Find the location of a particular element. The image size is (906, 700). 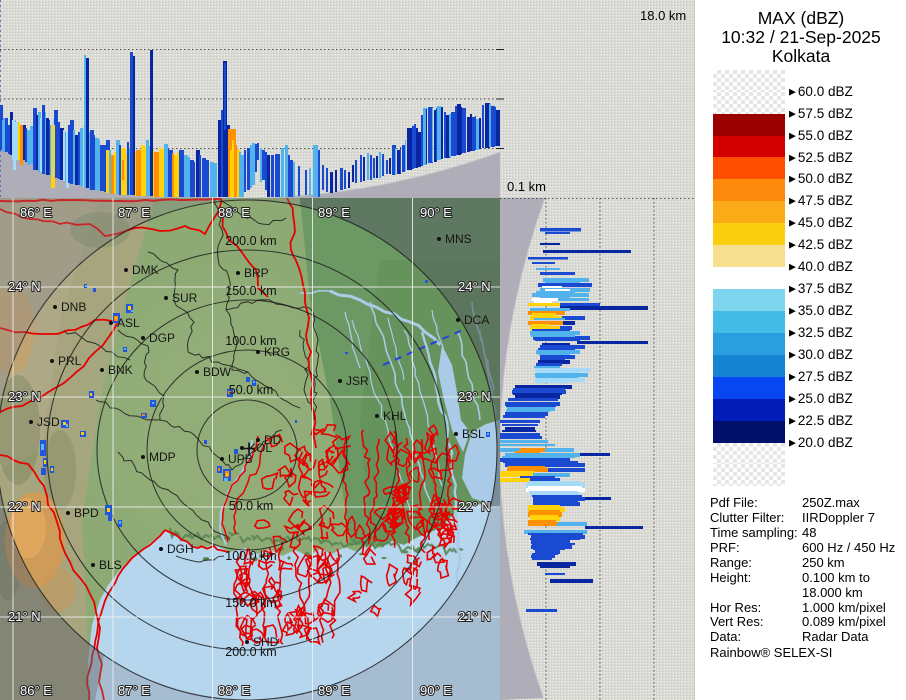

svg-text: JSD is located at coordinates (48, 422).